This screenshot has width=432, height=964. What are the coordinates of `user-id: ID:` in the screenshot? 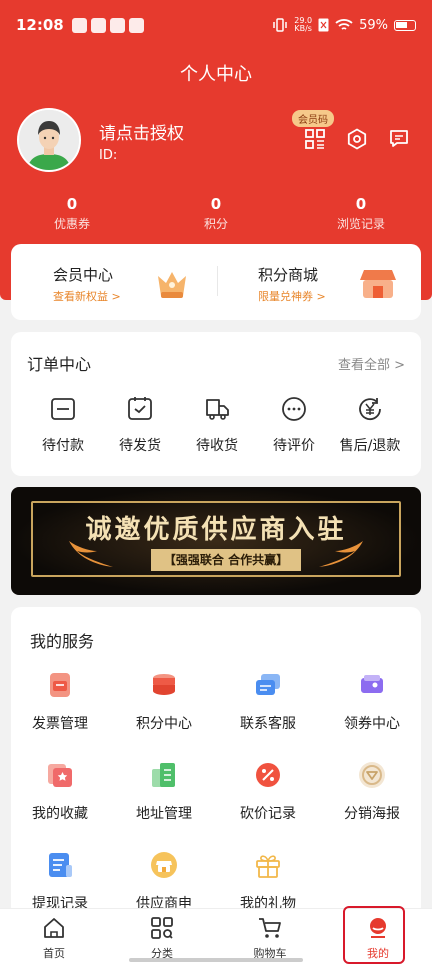 It's located at (108, 155).